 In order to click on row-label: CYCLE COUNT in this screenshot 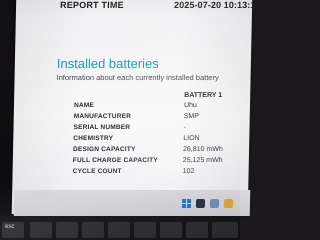, I will do `click(97, 171)`.